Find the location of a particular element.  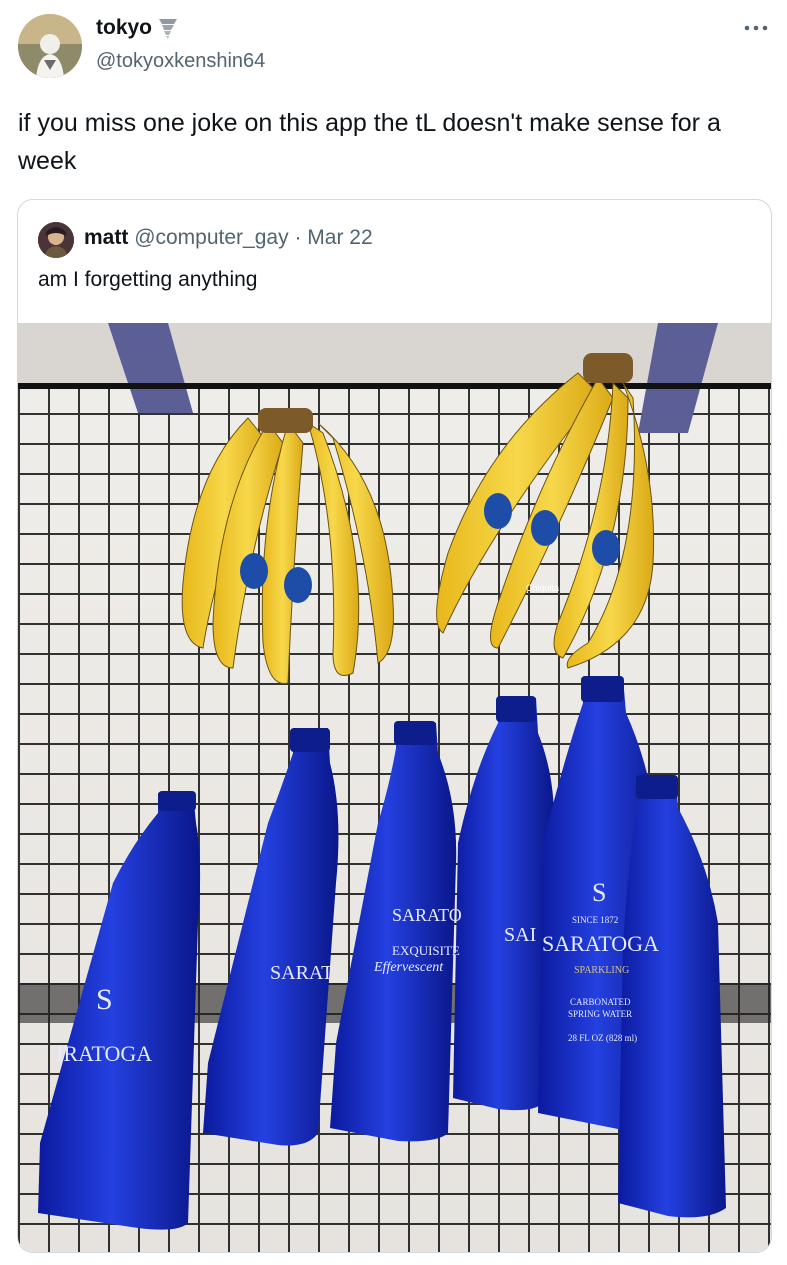

quoted-header: matt @computer_gay · Mar 22 is located at coordinates (228, 238).